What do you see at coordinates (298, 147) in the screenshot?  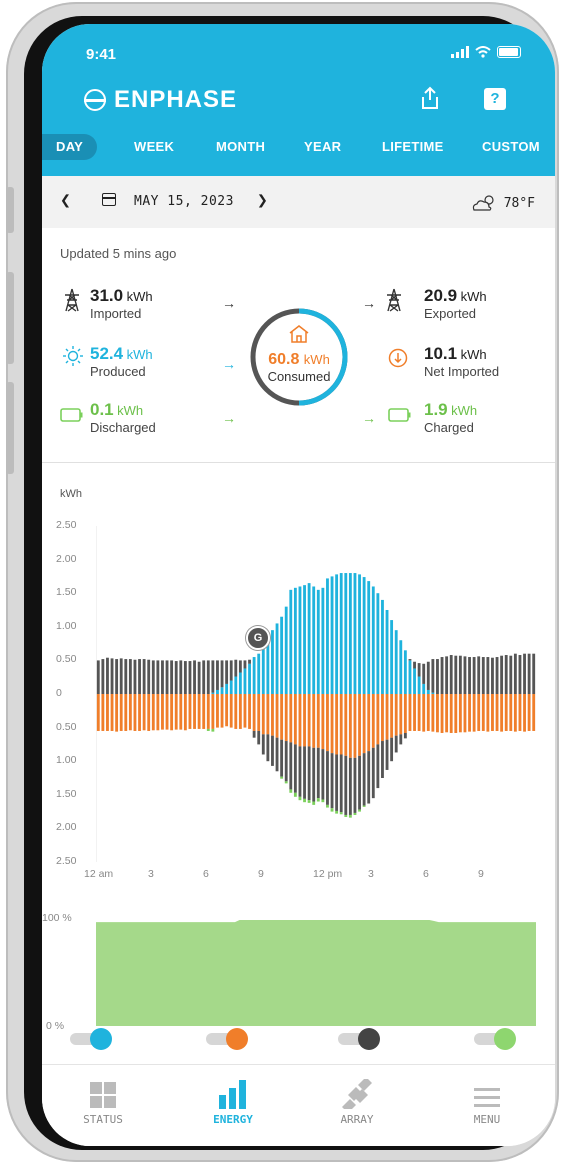 I see `period-tabs: DAY WEEK MONTH YEAR LIFETIME CUSTOM` at bounding box center [298, 147].